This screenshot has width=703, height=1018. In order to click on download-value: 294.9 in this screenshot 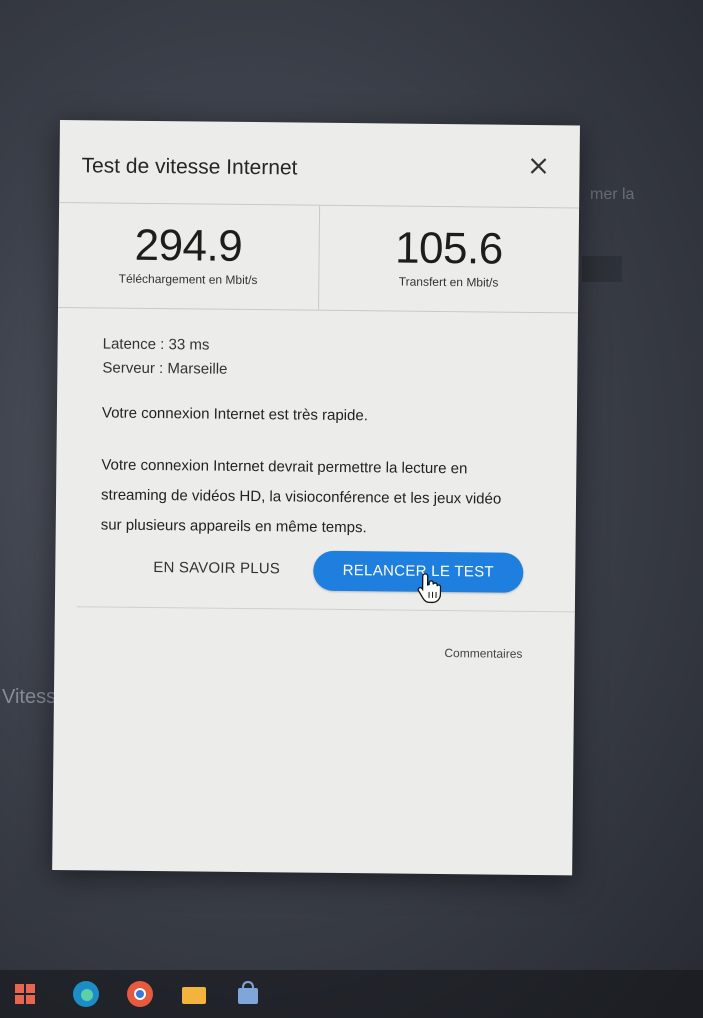, I will do `click(188, 245)`.